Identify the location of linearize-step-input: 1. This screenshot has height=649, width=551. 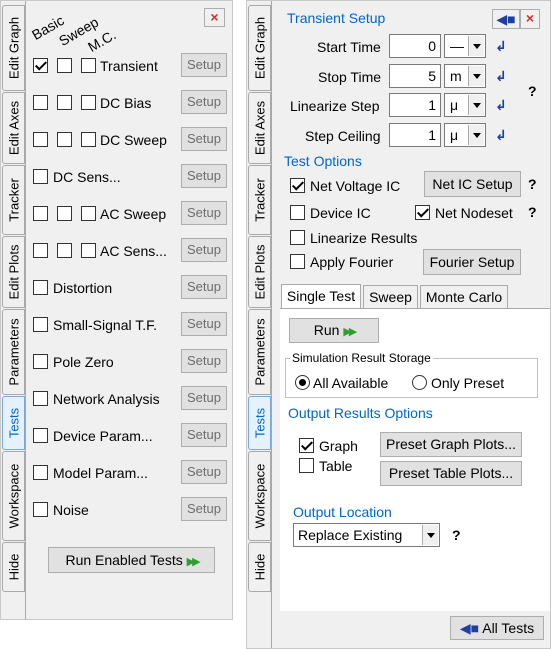
(415, 105).